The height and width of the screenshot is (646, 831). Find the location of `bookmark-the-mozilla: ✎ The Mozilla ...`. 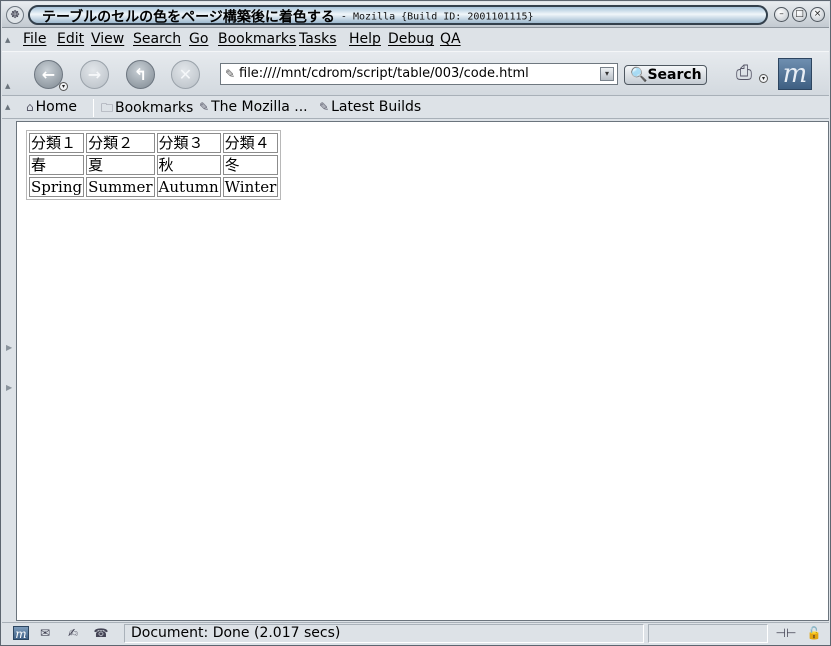

bookmark-the-mozilla: ✎ The Mozilla ... is located at coordinates (253, 107).